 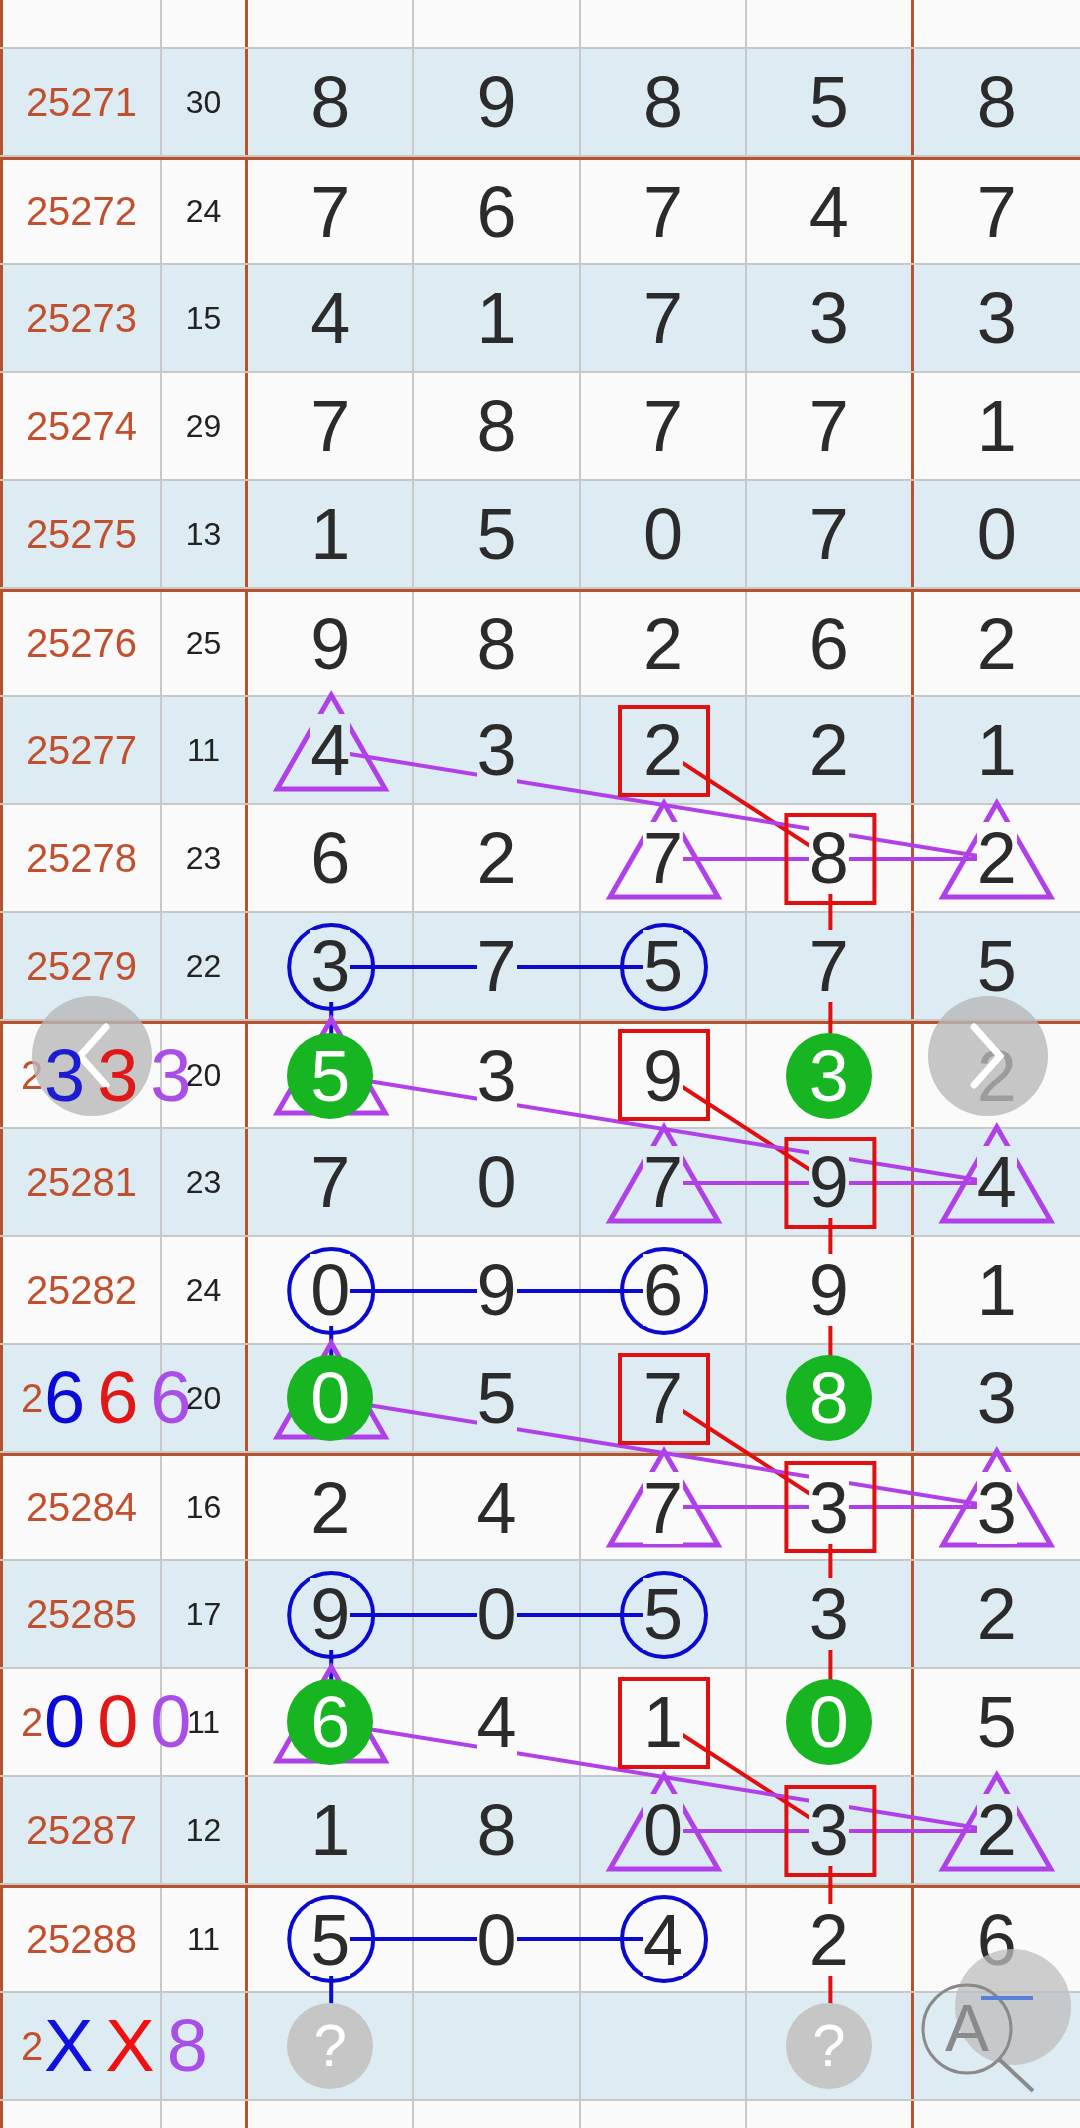 What do you see at coordinates (330, 1290) in the screenshot?
I see `digit: 0` at bounding box center [330, 1290].